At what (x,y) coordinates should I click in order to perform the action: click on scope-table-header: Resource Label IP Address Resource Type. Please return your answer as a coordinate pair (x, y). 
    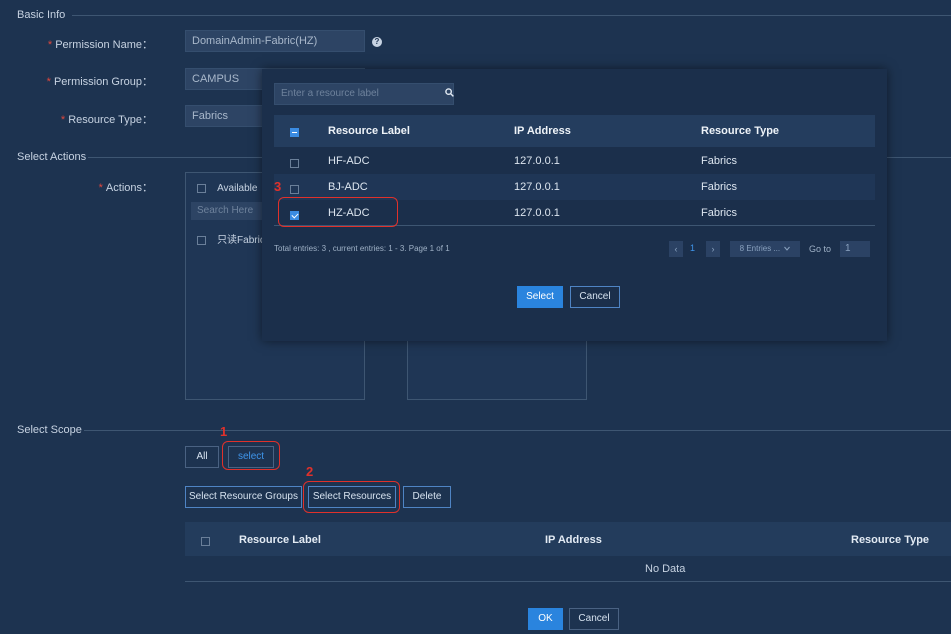
    Looking at the image, I should click on (568, 539).